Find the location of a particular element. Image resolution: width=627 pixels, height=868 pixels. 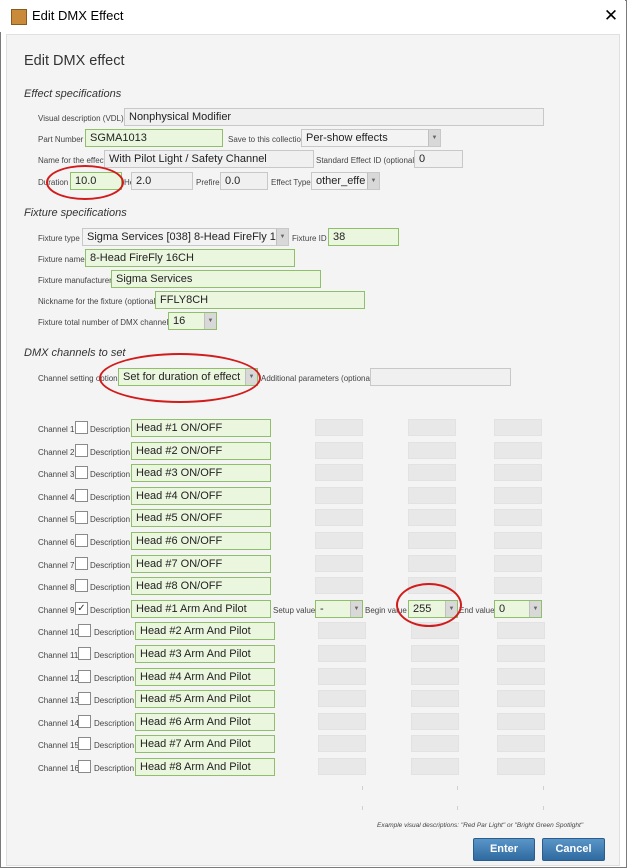

channel-description-field: Head #6 Arm And Pilot is located at coordinates (205, 722).